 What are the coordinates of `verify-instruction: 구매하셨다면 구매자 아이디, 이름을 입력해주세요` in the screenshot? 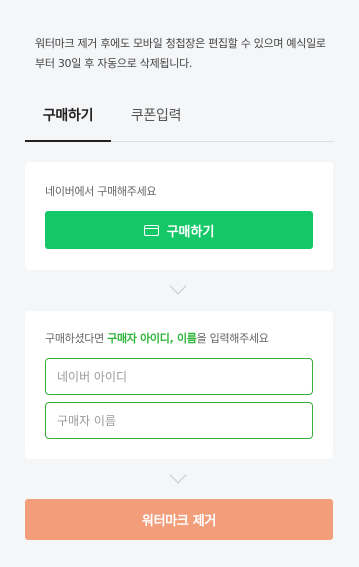 It's located at (157, 338).